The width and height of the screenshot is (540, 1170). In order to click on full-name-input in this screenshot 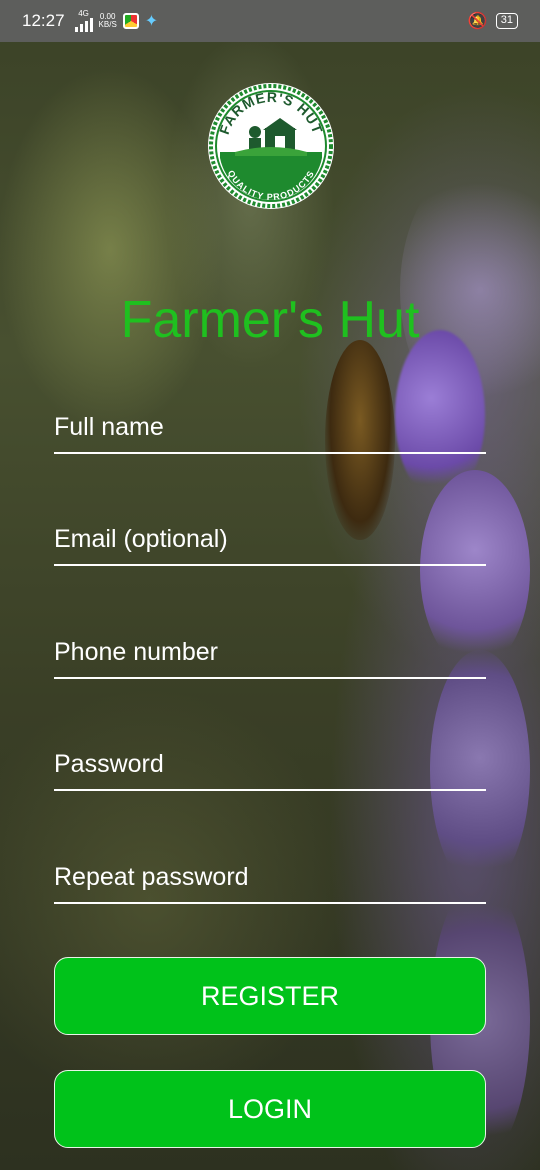, I will do `click(270, 427)`.